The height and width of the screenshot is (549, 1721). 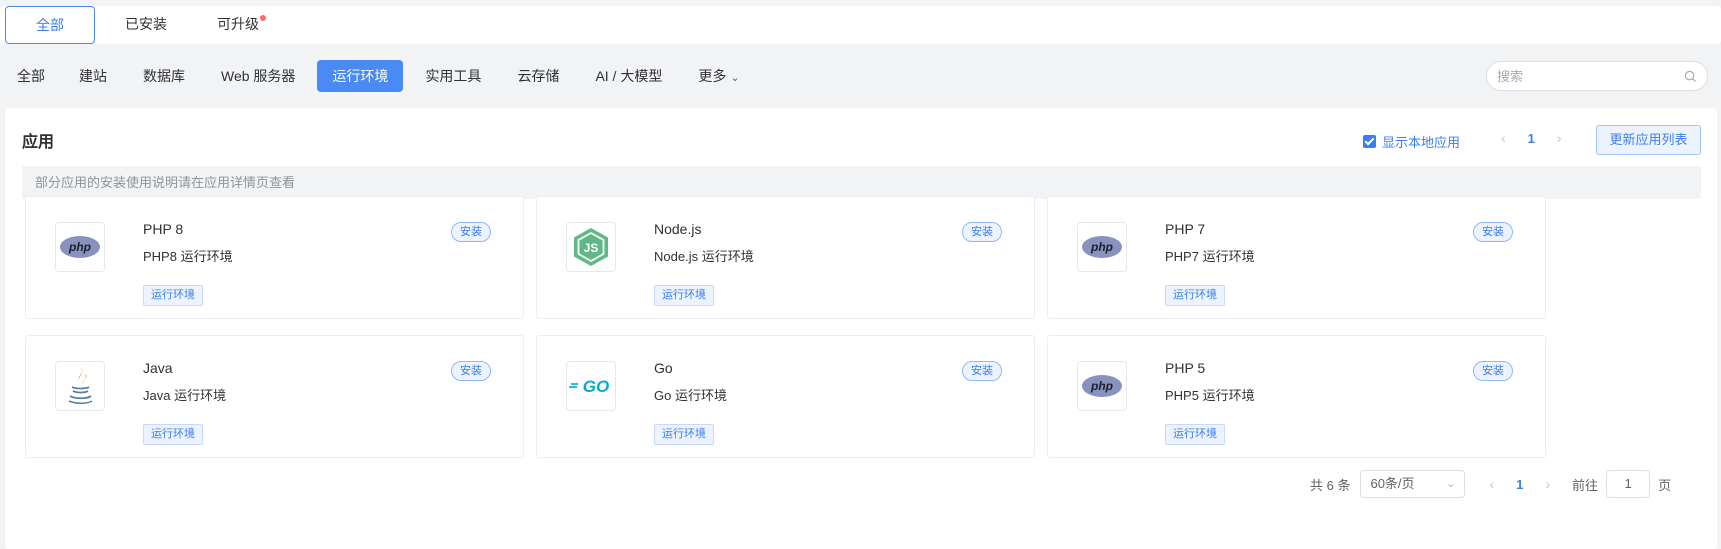 I want to click on page-size-select: 60条/页 ⌄, so click(x=1413, y=484).